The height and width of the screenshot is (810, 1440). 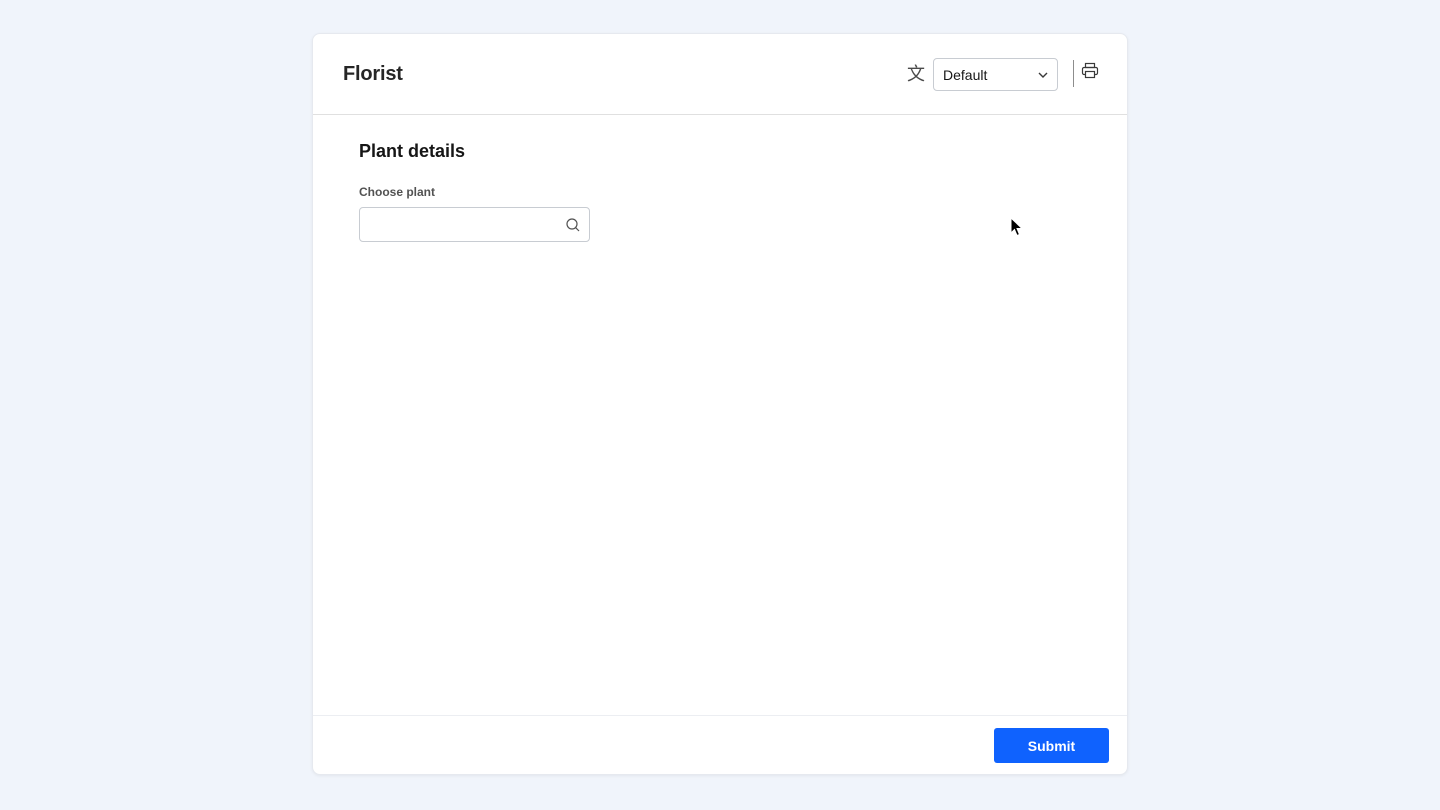 What do you see at coordinates (720, 74) in the screenshot?
I see `form-header: Florist 文 Default` at bounding box center [720, 74].